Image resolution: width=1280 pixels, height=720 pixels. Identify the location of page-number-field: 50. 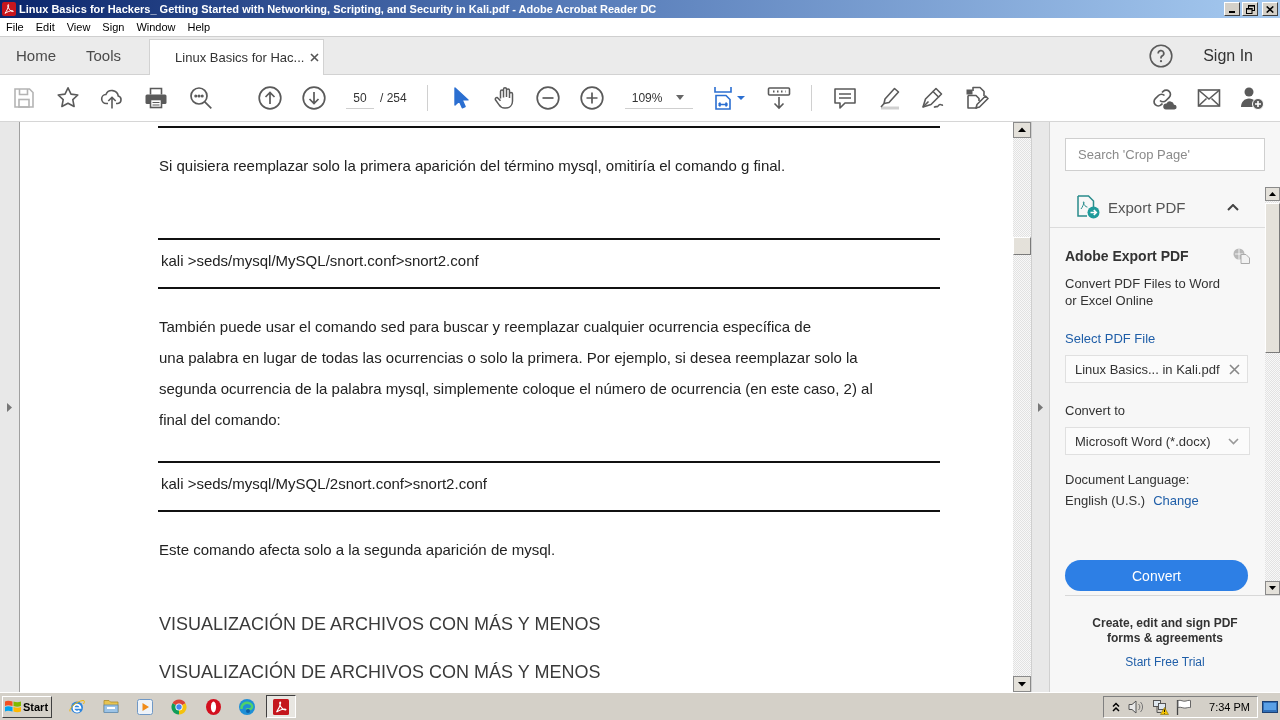
(360, 98).